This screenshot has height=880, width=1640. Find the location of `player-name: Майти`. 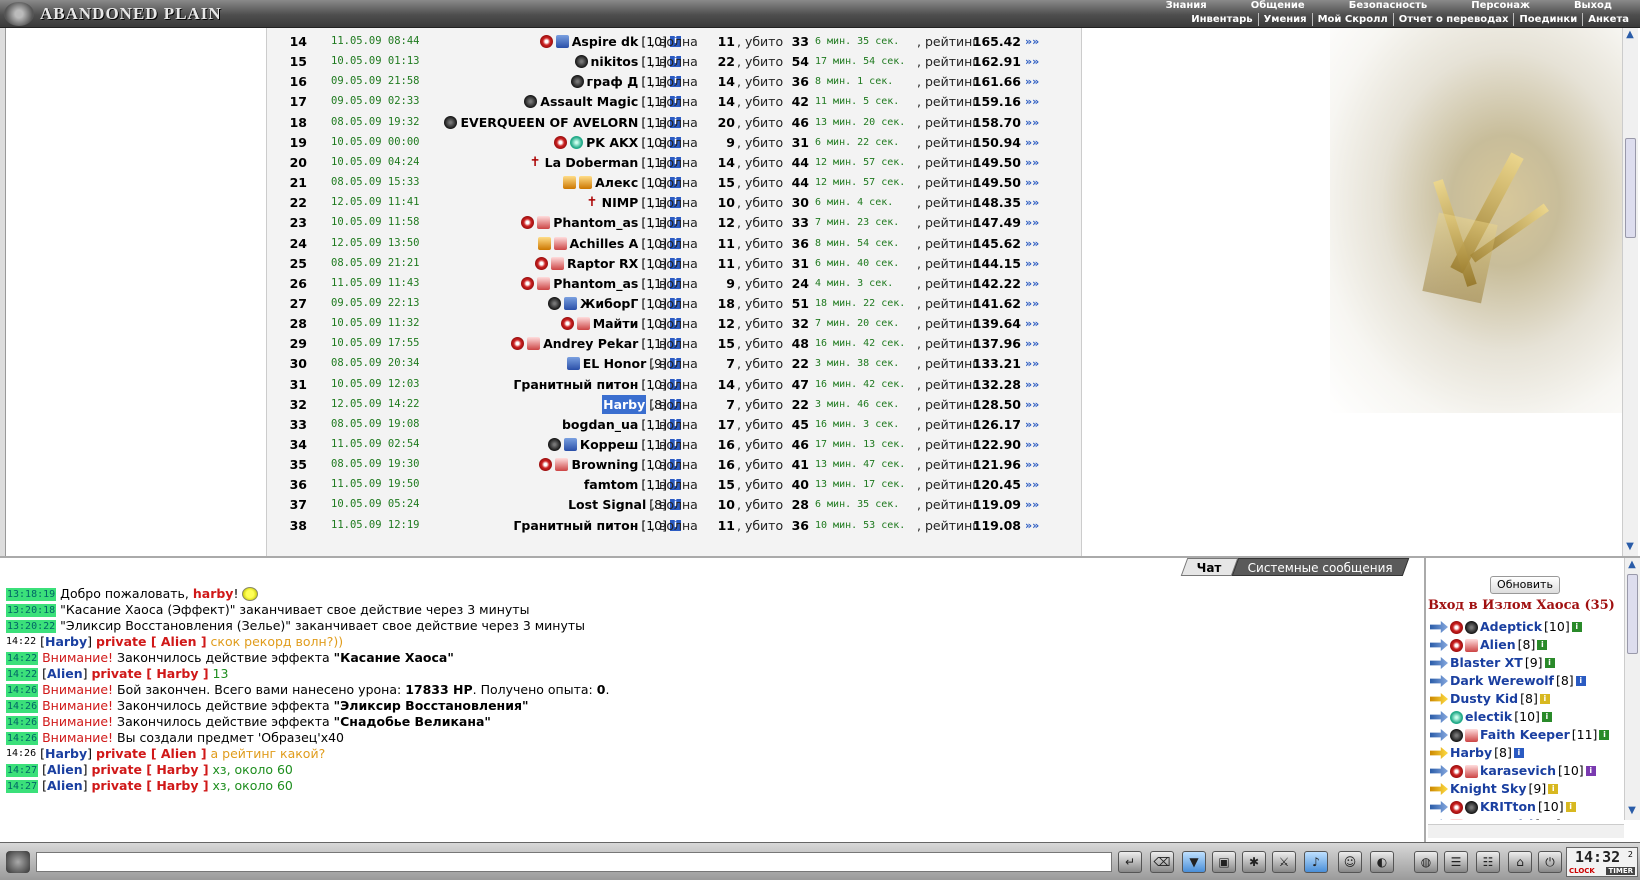

player-name: Майти is located at coordinates (616, 323).